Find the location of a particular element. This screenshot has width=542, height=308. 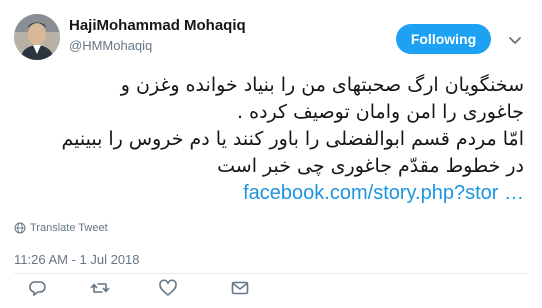

divider is located at coordinates (271, 273).